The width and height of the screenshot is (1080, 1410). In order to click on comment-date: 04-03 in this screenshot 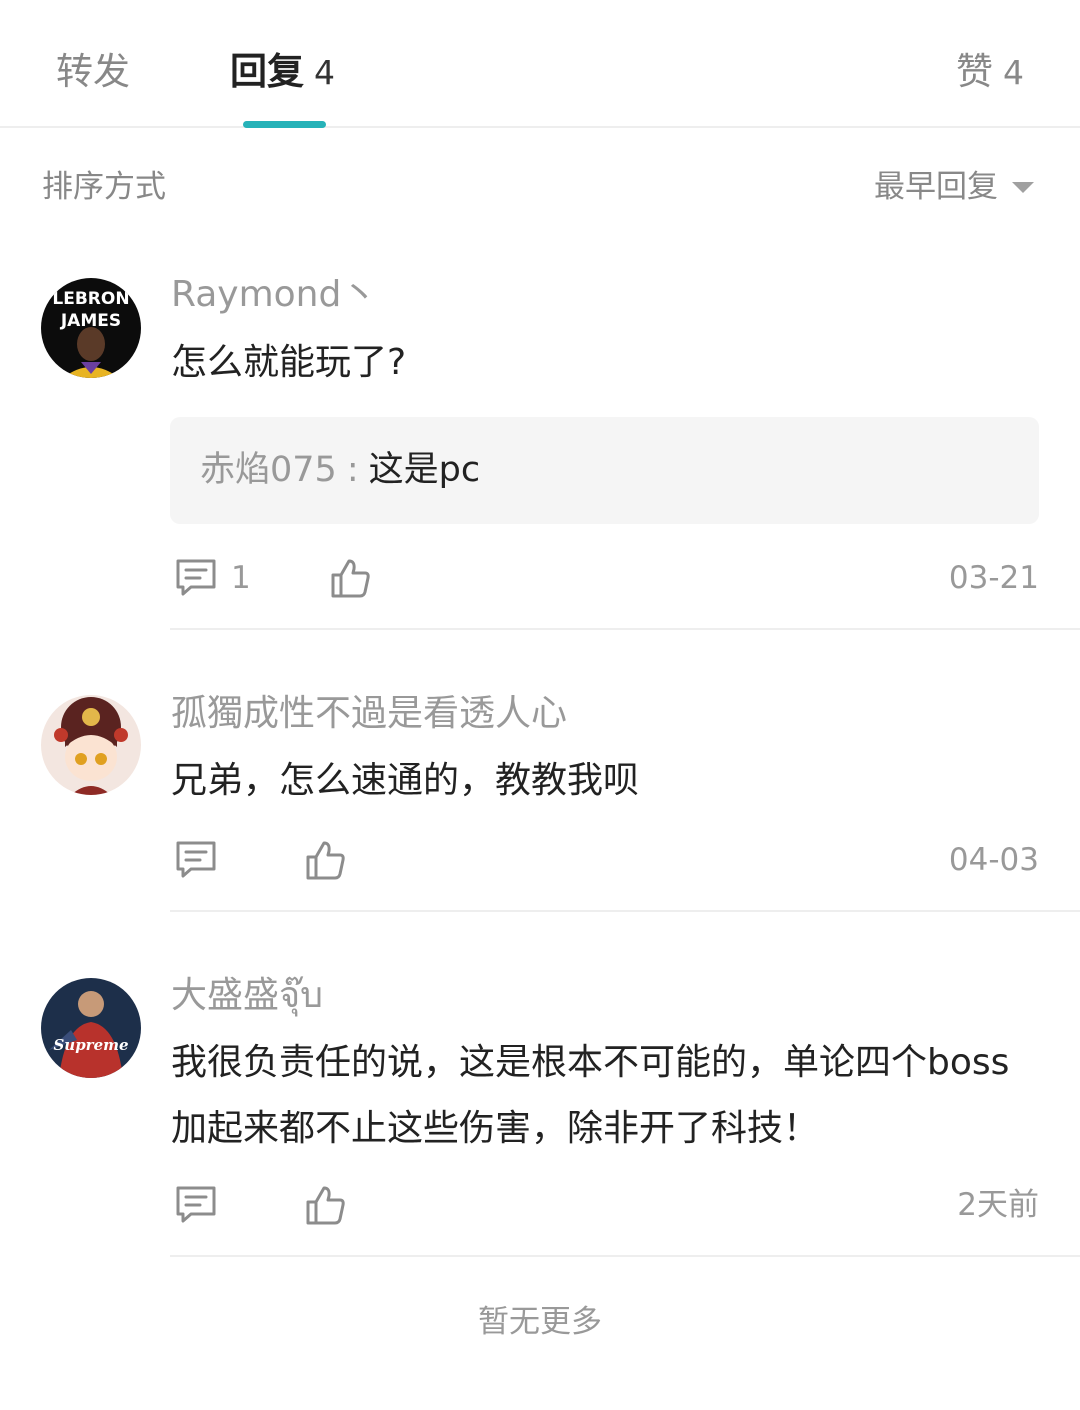, I will do `click(993, 860)`.